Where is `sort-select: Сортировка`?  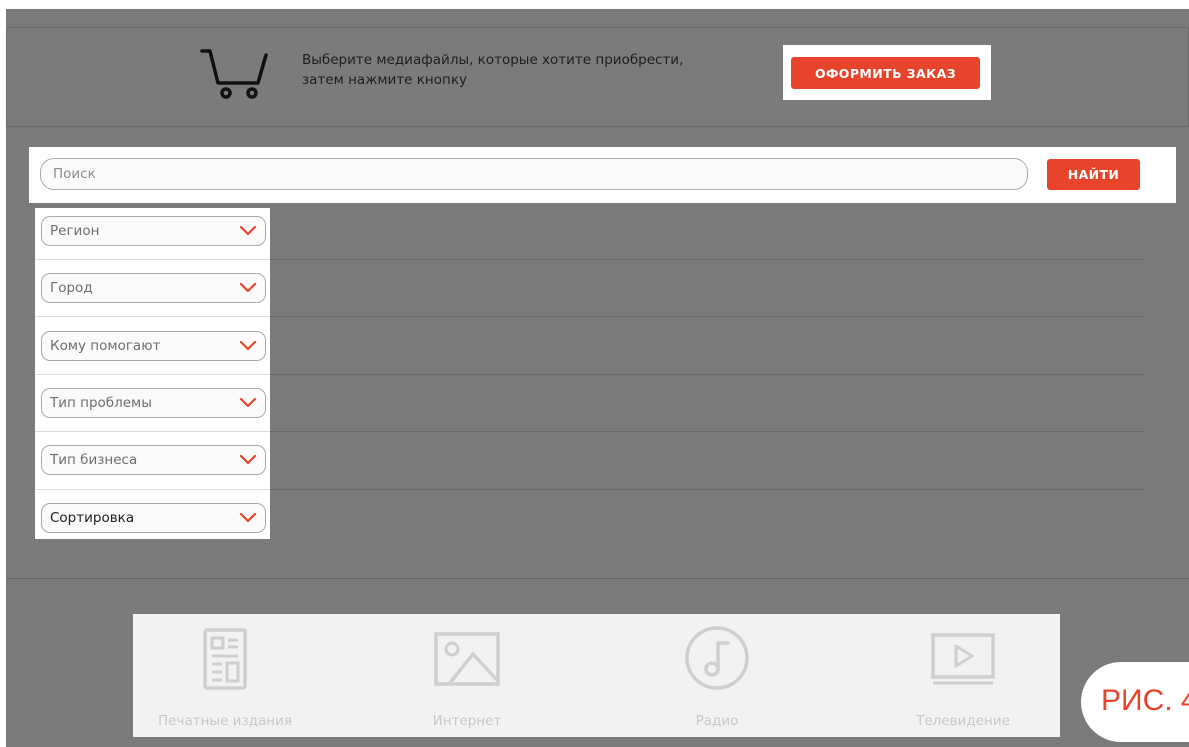
sort-select: Сортировка is located at coordinates (153, 518).